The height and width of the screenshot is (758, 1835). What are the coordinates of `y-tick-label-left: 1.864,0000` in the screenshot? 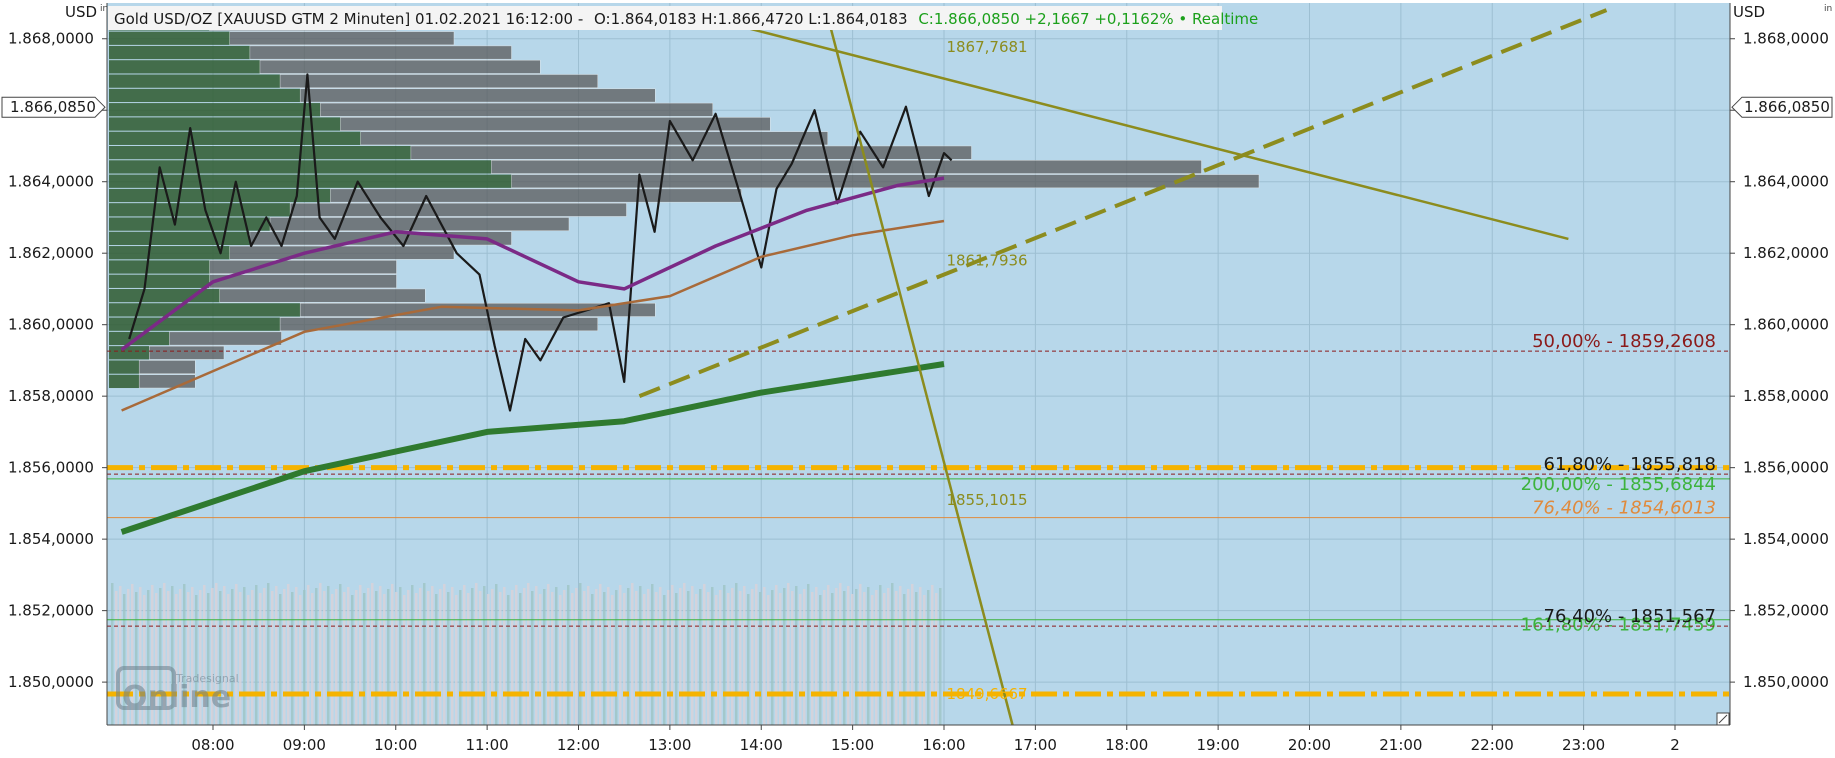 It's located at (51, 182).